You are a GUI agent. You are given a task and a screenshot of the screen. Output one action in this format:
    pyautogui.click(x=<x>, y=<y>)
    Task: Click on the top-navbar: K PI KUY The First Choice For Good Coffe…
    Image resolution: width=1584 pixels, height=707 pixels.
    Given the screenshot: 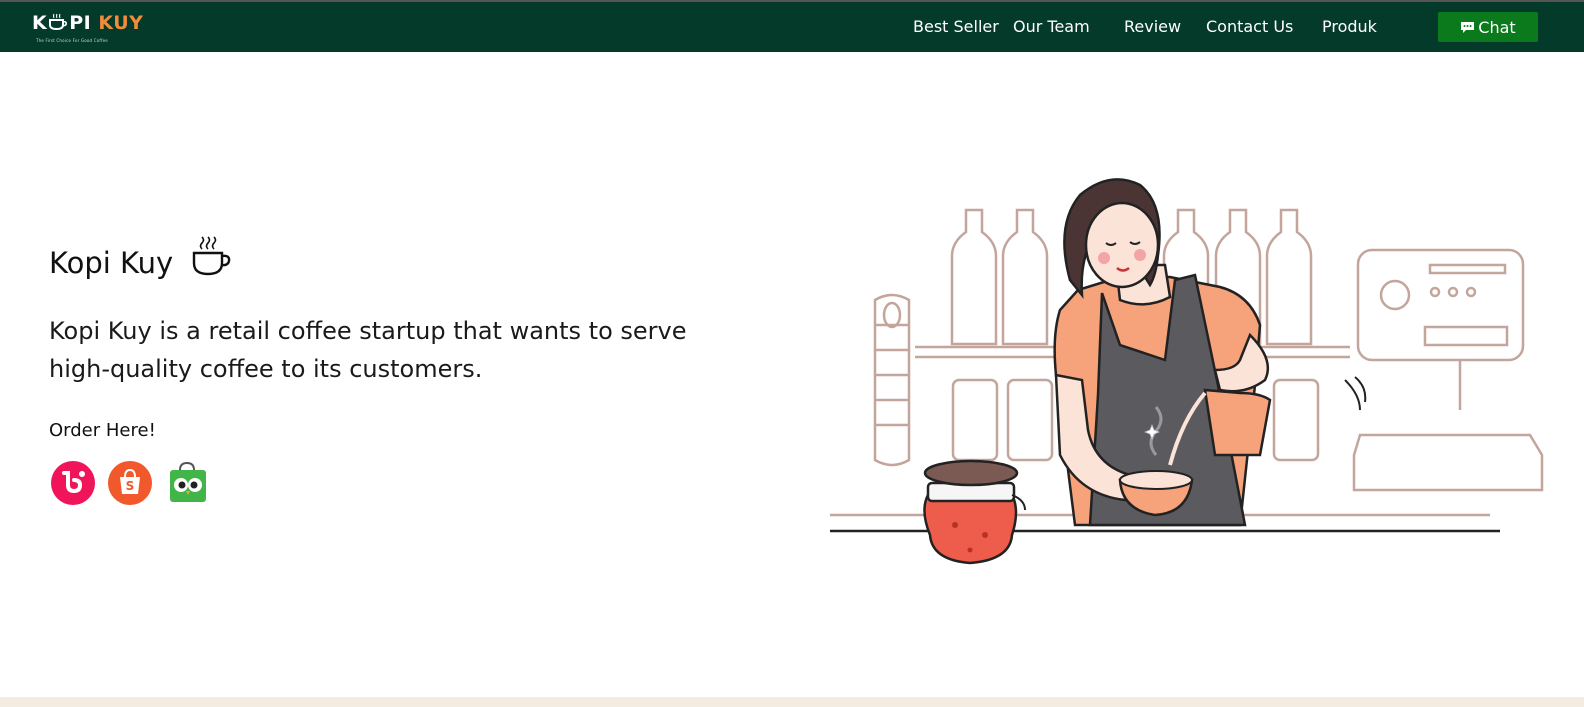 What is the action you would take?
    pyautogui.click(x=792, y=26)
    